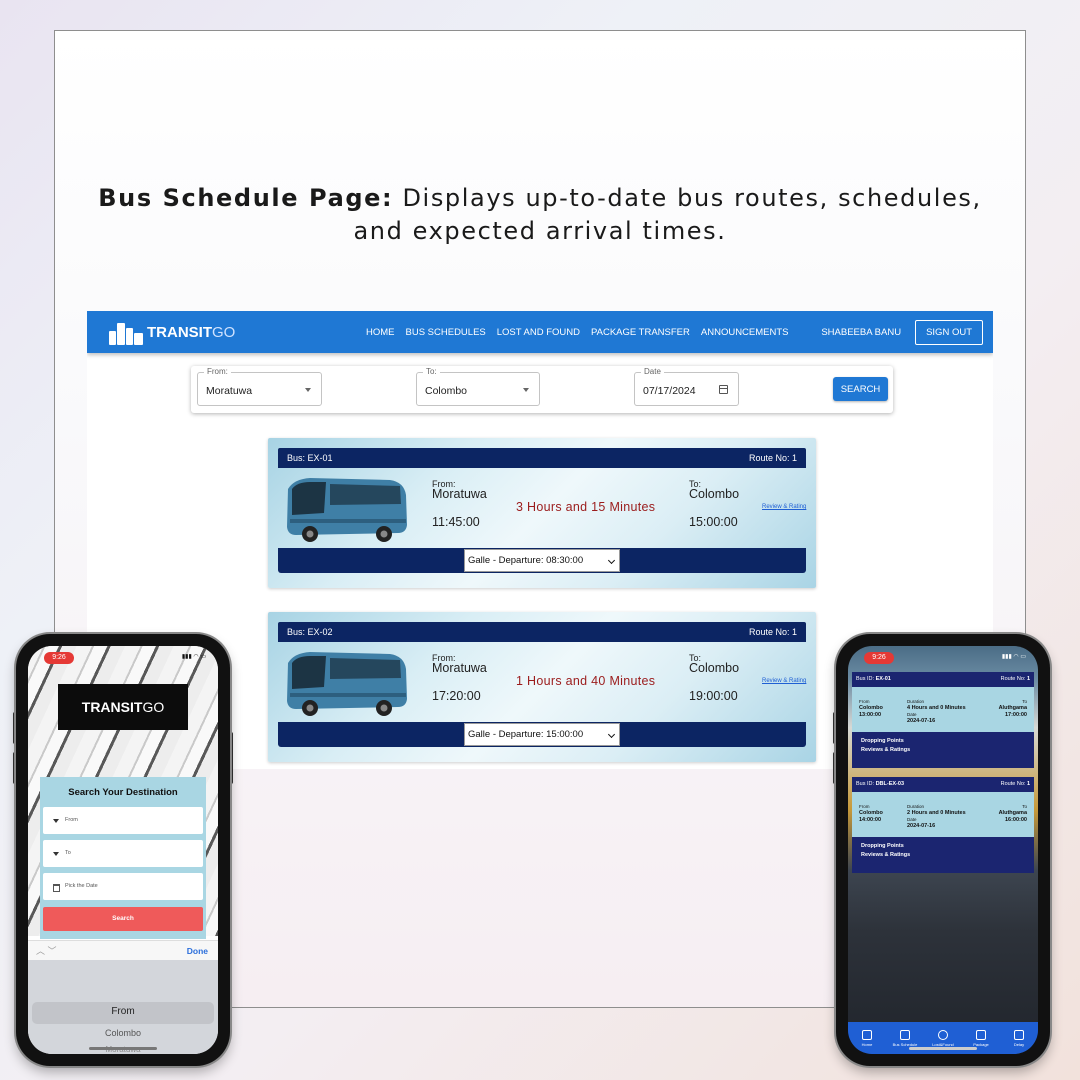 The image size is (1080, 1080). What do you see at coordinates (446, 332) in the screenshot?
I see `nav-bus-schedules: BUS SCHEDULES` at bounding box center [446, 332].